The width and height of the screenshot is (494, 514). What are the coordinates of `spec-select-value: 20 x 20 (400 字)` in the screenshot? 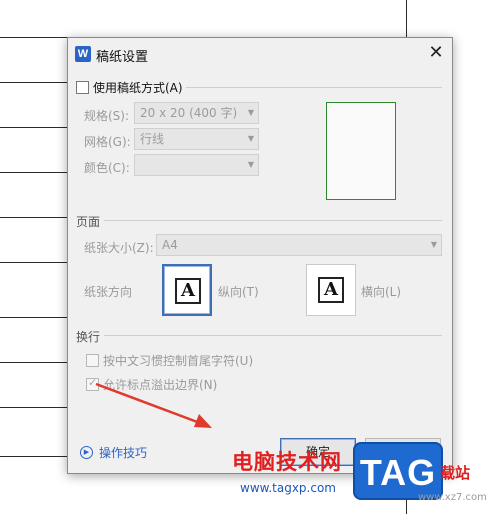 It's located at (189, 113).